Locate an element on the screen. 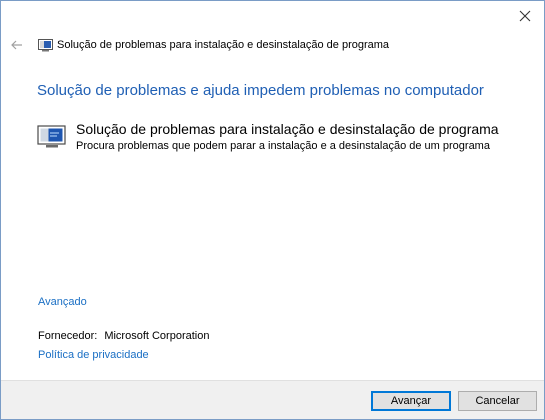  close-button is located at coordinates (525, 16).